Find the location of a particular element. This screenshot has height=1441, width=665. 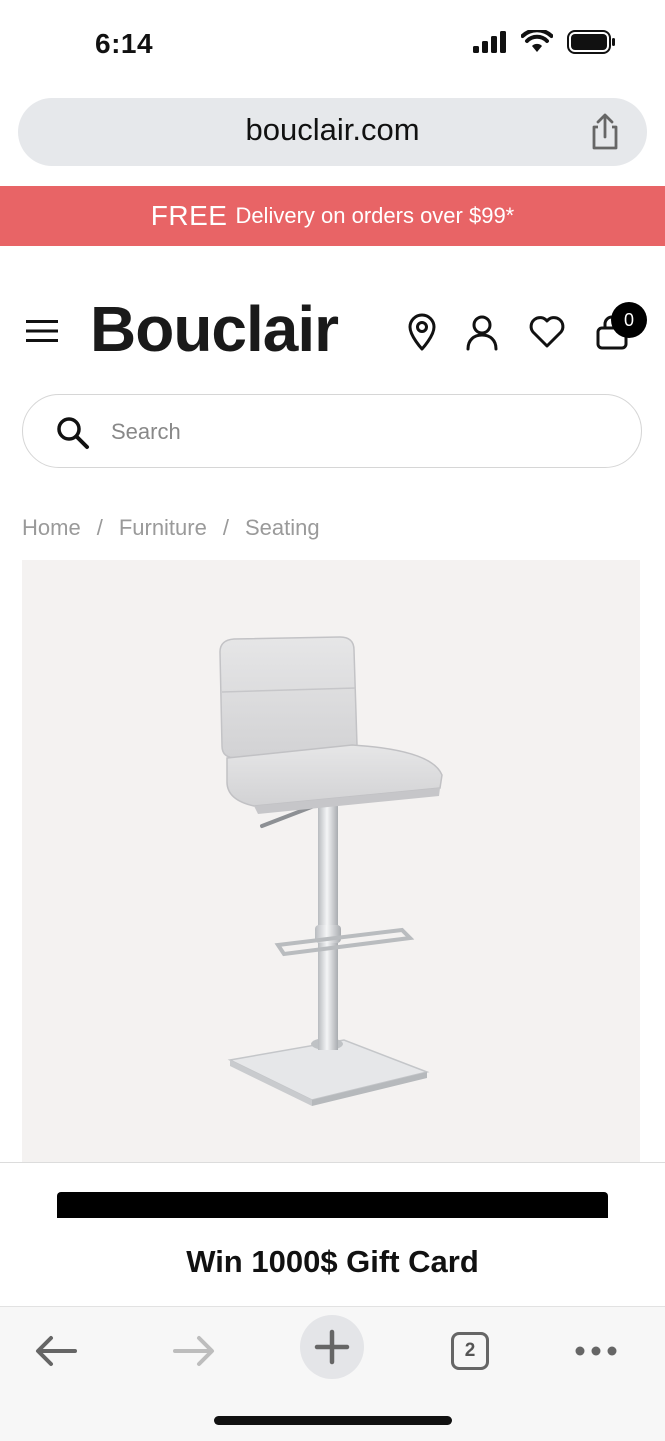

share-icon is located at coordinates (605, 131).